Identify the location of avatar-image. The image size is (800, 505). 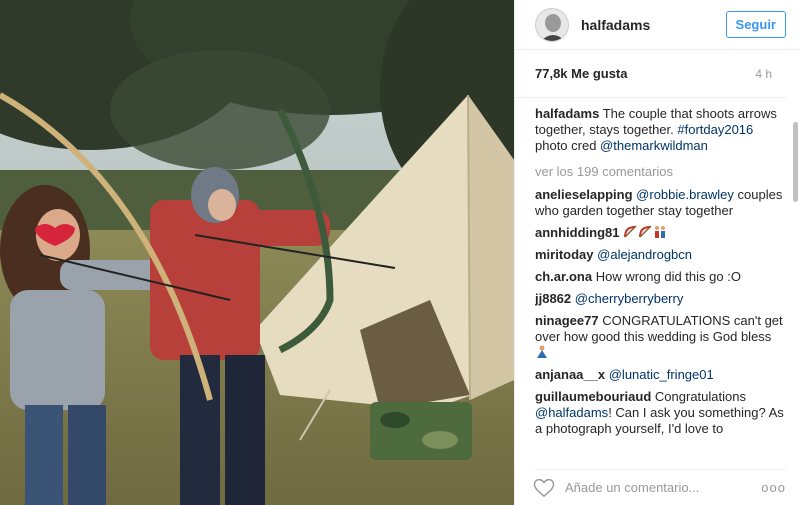
(552, 24).